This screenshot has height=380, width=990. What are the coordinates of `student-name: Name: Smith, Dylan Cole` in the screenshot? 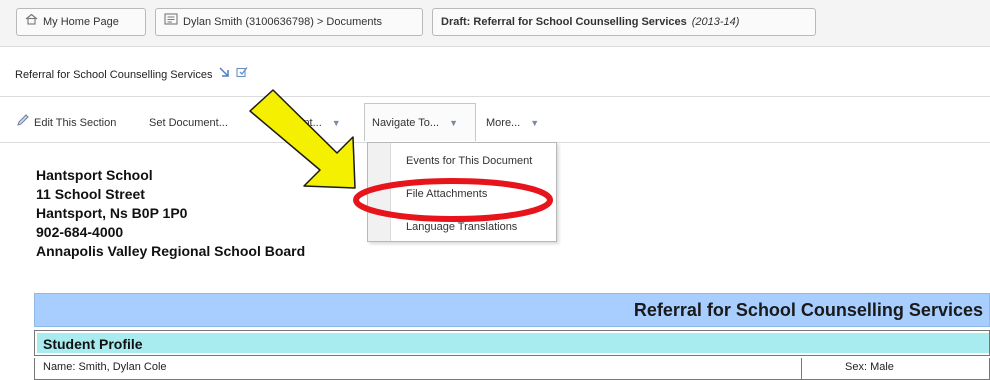 It's located at (105, 367).